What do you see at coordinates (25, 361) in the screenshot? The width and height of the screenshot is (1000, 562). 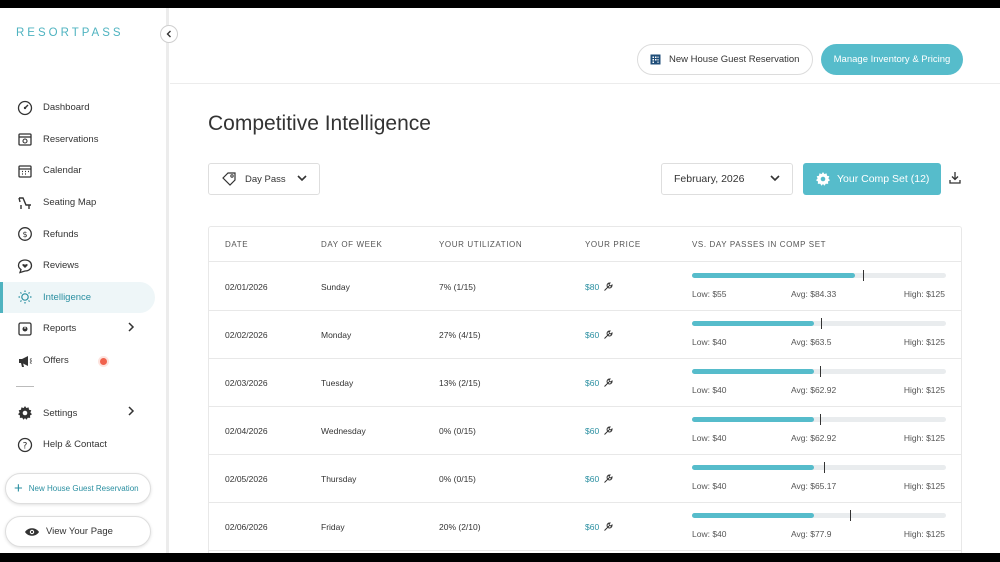 I see `megaphone-icon` at bounding box center [25, 361].